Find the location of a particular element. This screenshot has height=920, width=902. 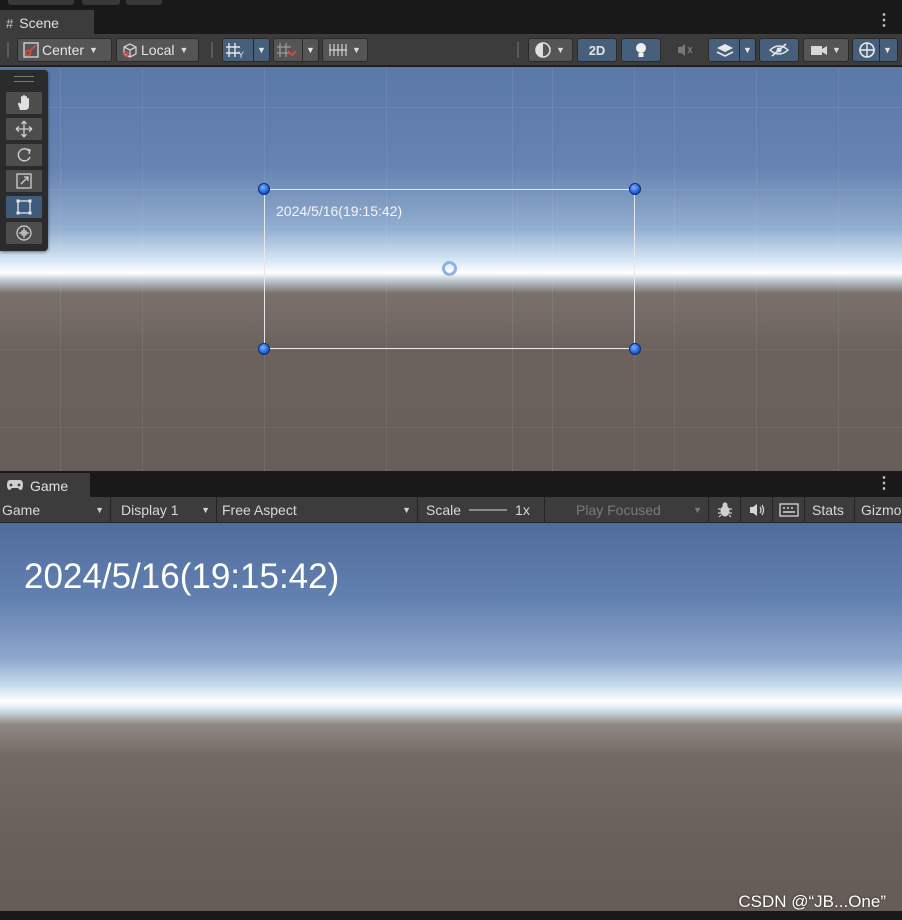

pivot-mode-dropdown: Center ▼ is located at coordinates (64, 50).